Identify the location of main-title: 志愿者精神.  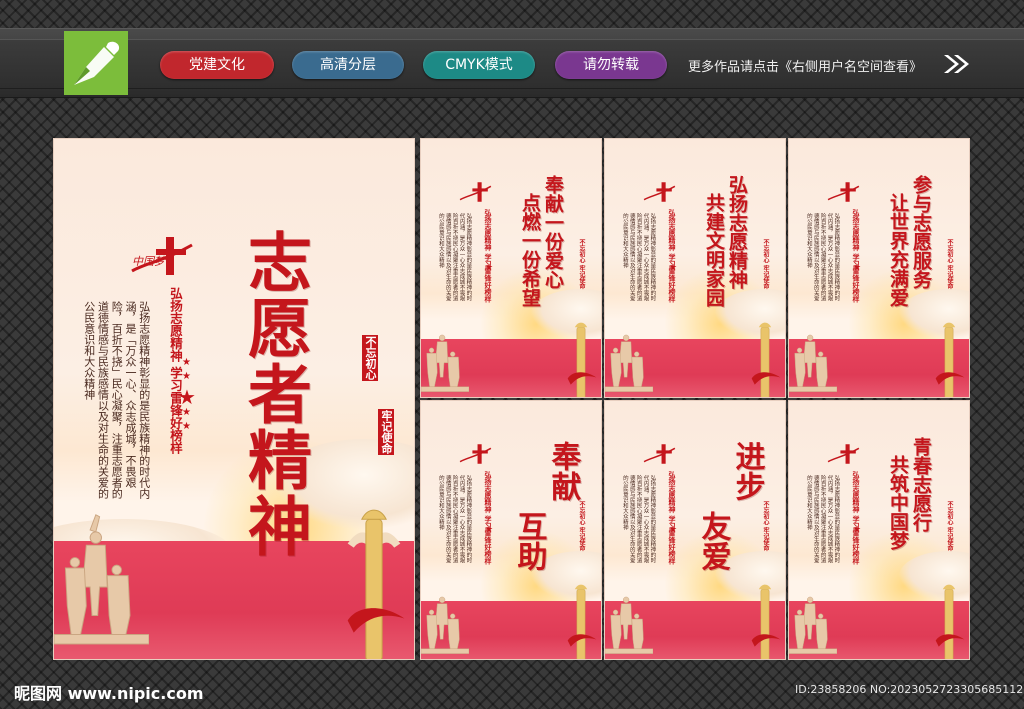
(274, 394).